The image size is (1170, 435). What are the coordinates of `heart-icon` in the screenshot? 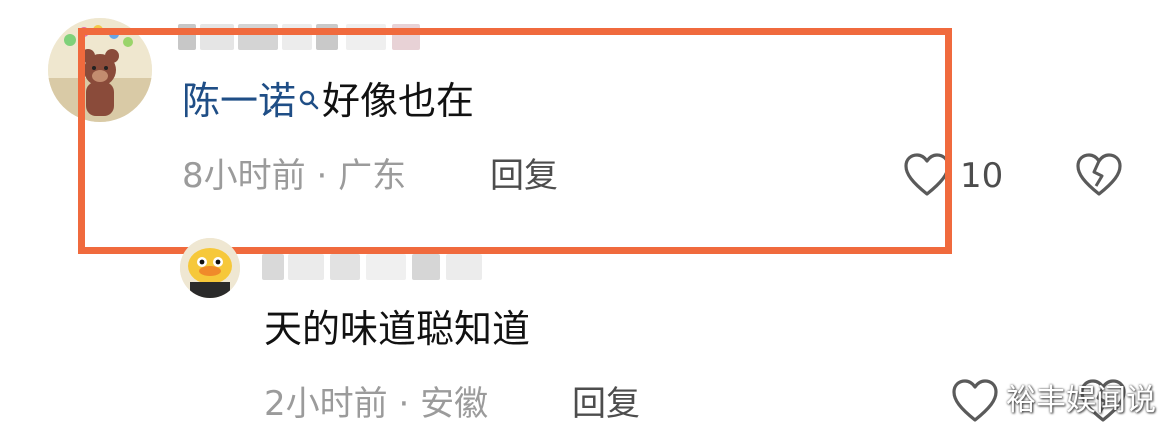 It's located at (975, 403).